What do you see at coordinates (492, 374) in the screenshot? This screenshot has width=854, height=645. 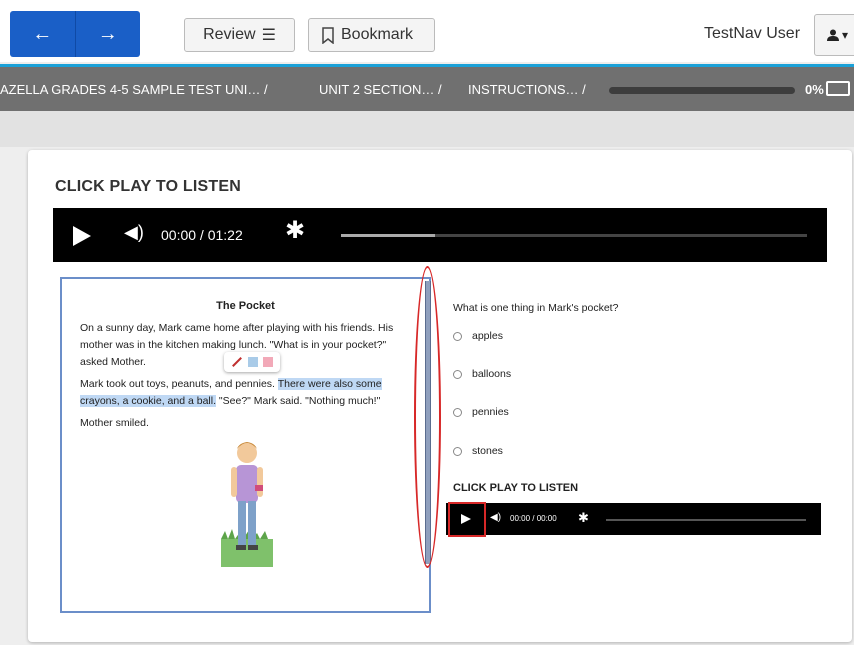 I see `option-label: balloons` at bounding box center [492, 374].